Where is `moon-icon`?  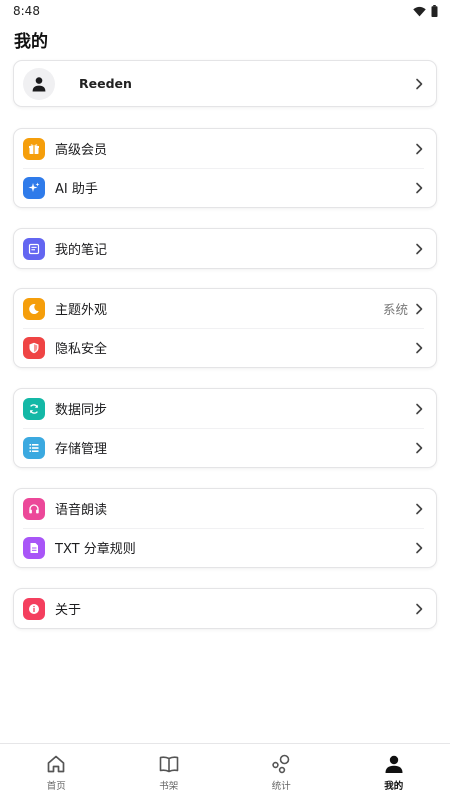
moon-icon is located at coordinates (34, 308).